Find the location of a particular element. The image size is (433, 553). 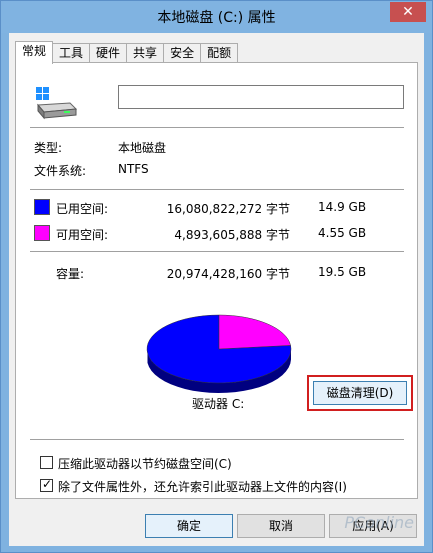

disk-usage-pie-chart is located at coordinates (219, 353).